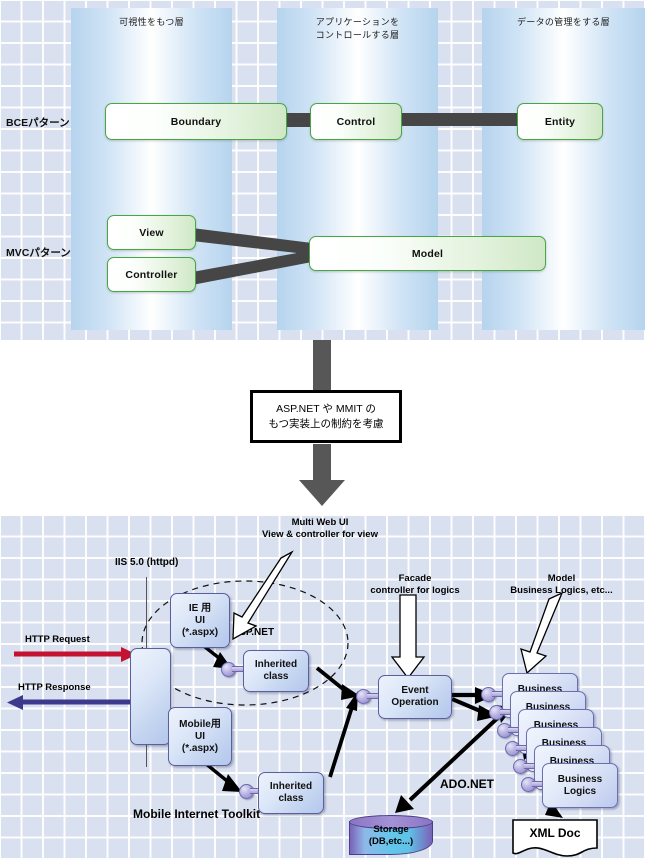 The image size is (645, 860). Describe the element at coordinates (408, 637) in the screenshot. I see `block-arrow-facade` at that location.